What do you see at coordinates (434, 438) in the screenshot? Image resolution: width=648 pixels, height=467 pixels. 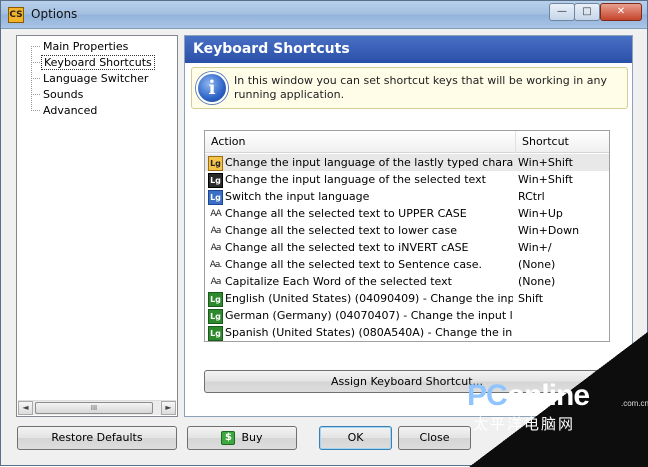 I see `close-button: Close` at bounding box center [434, 438].